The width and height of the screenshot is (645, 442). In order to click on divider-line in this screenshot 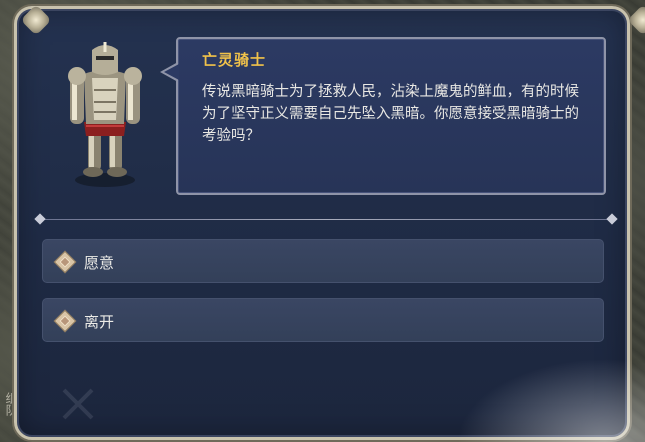, I will do `click(326, 219)`.